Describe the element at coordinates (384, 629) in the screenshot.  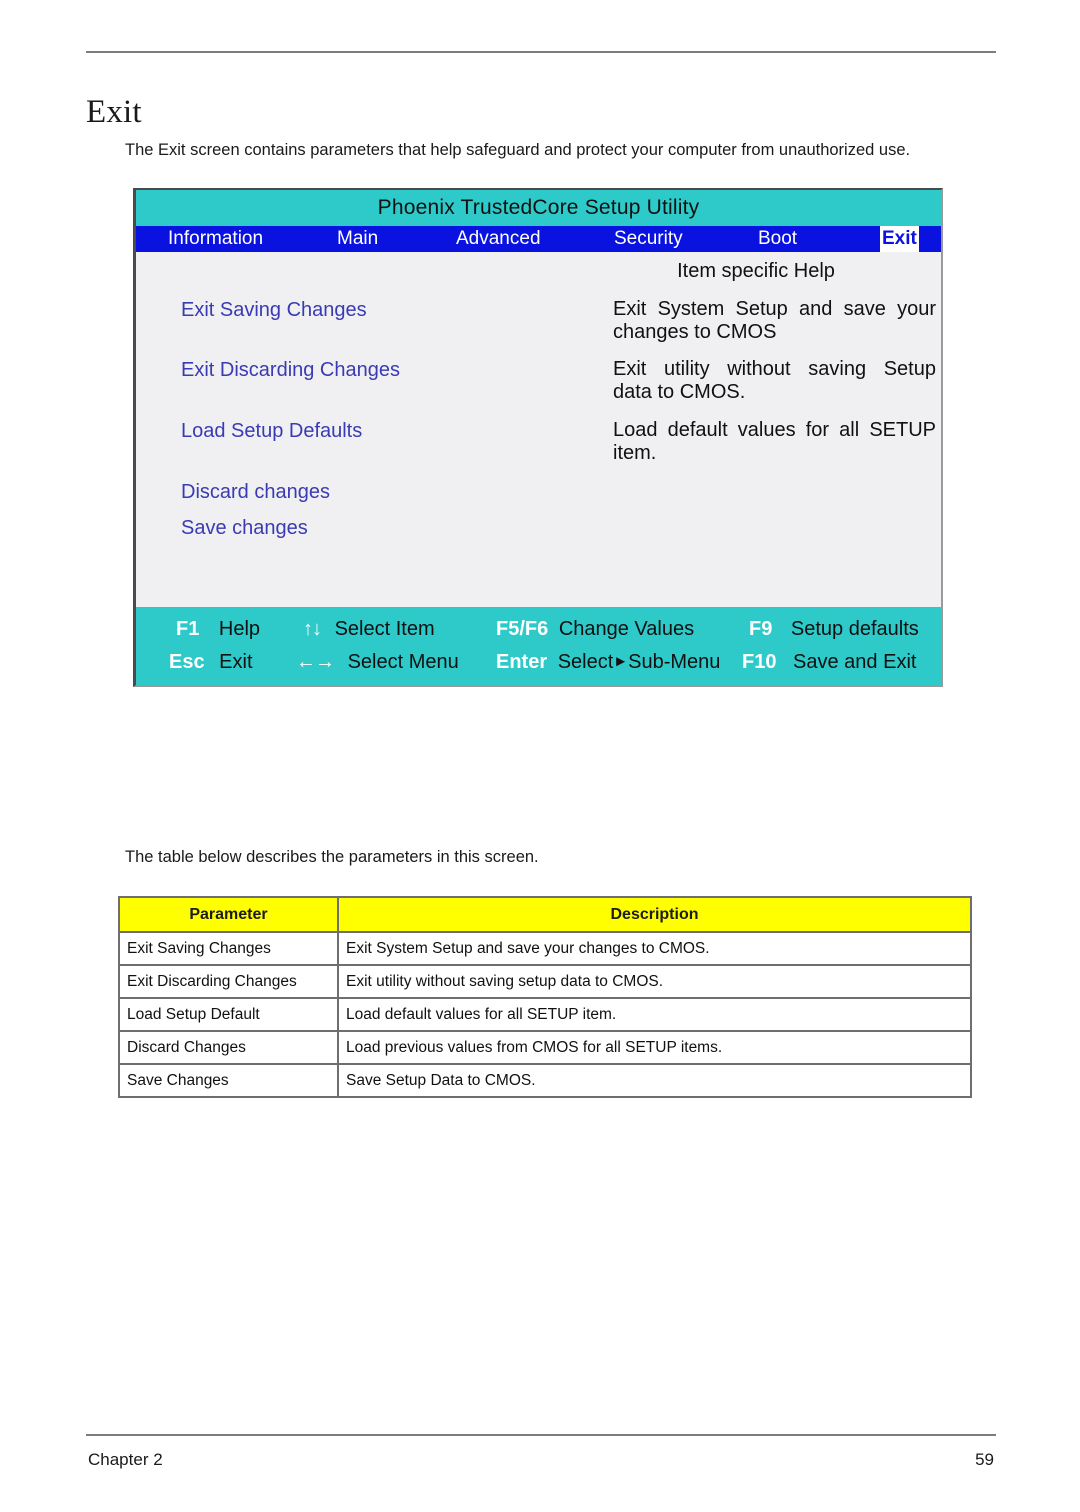
I see `fk-desc: Select Item` at that location.